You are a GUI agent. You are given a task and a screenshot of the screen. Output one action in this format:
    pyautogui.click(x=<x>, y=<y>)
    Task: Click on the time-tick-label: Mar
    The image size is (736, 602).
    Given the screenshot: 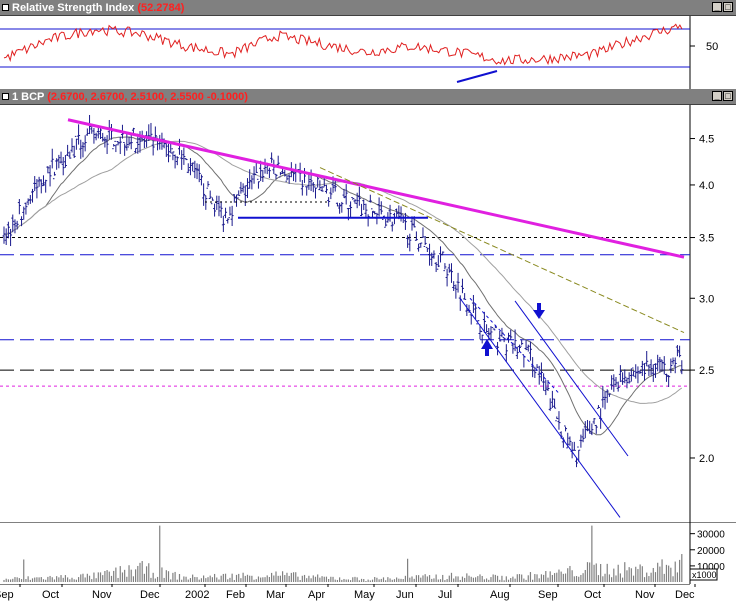 What is the action you would take?
    pyautogui.click(x=275, y=595)
    